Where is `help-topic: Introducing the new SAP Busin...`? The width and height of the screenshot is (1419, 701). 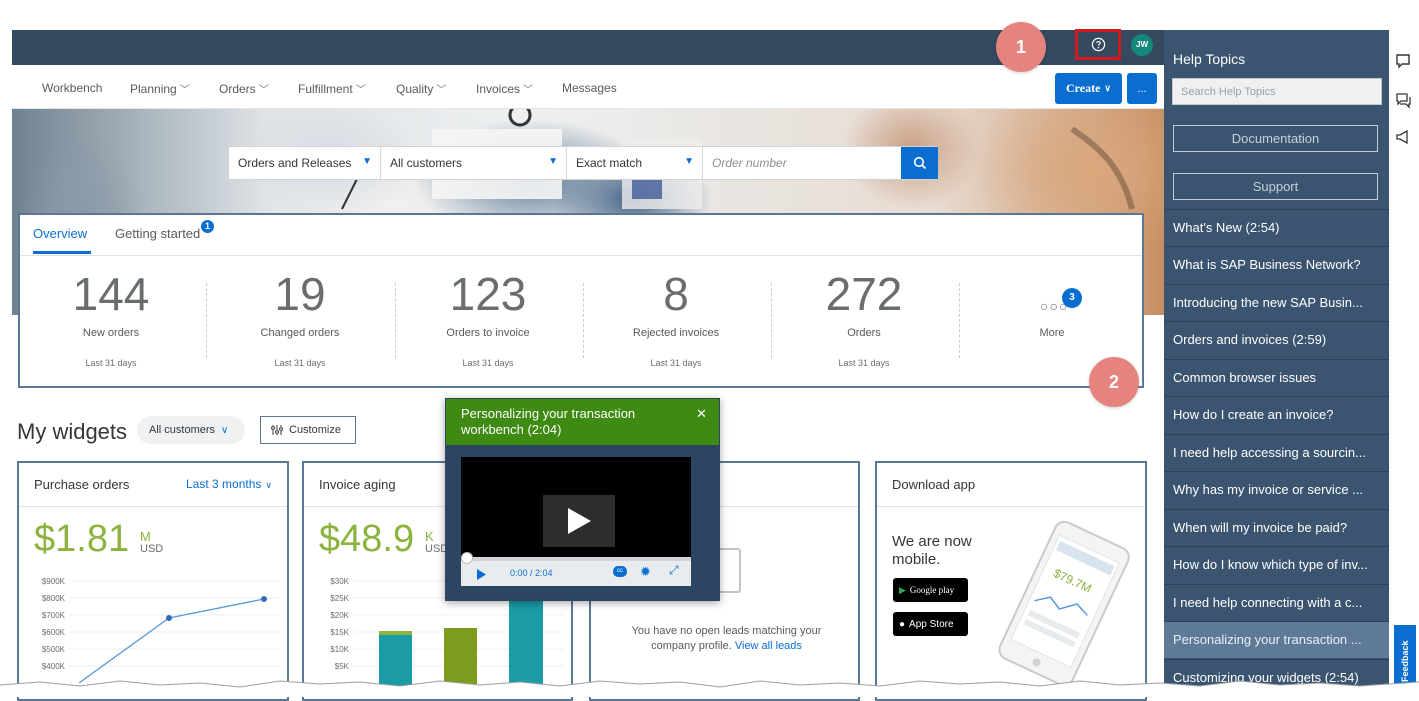
help-topic: Introducing the new SAP Busin... is located at coordinates (1276, 302).